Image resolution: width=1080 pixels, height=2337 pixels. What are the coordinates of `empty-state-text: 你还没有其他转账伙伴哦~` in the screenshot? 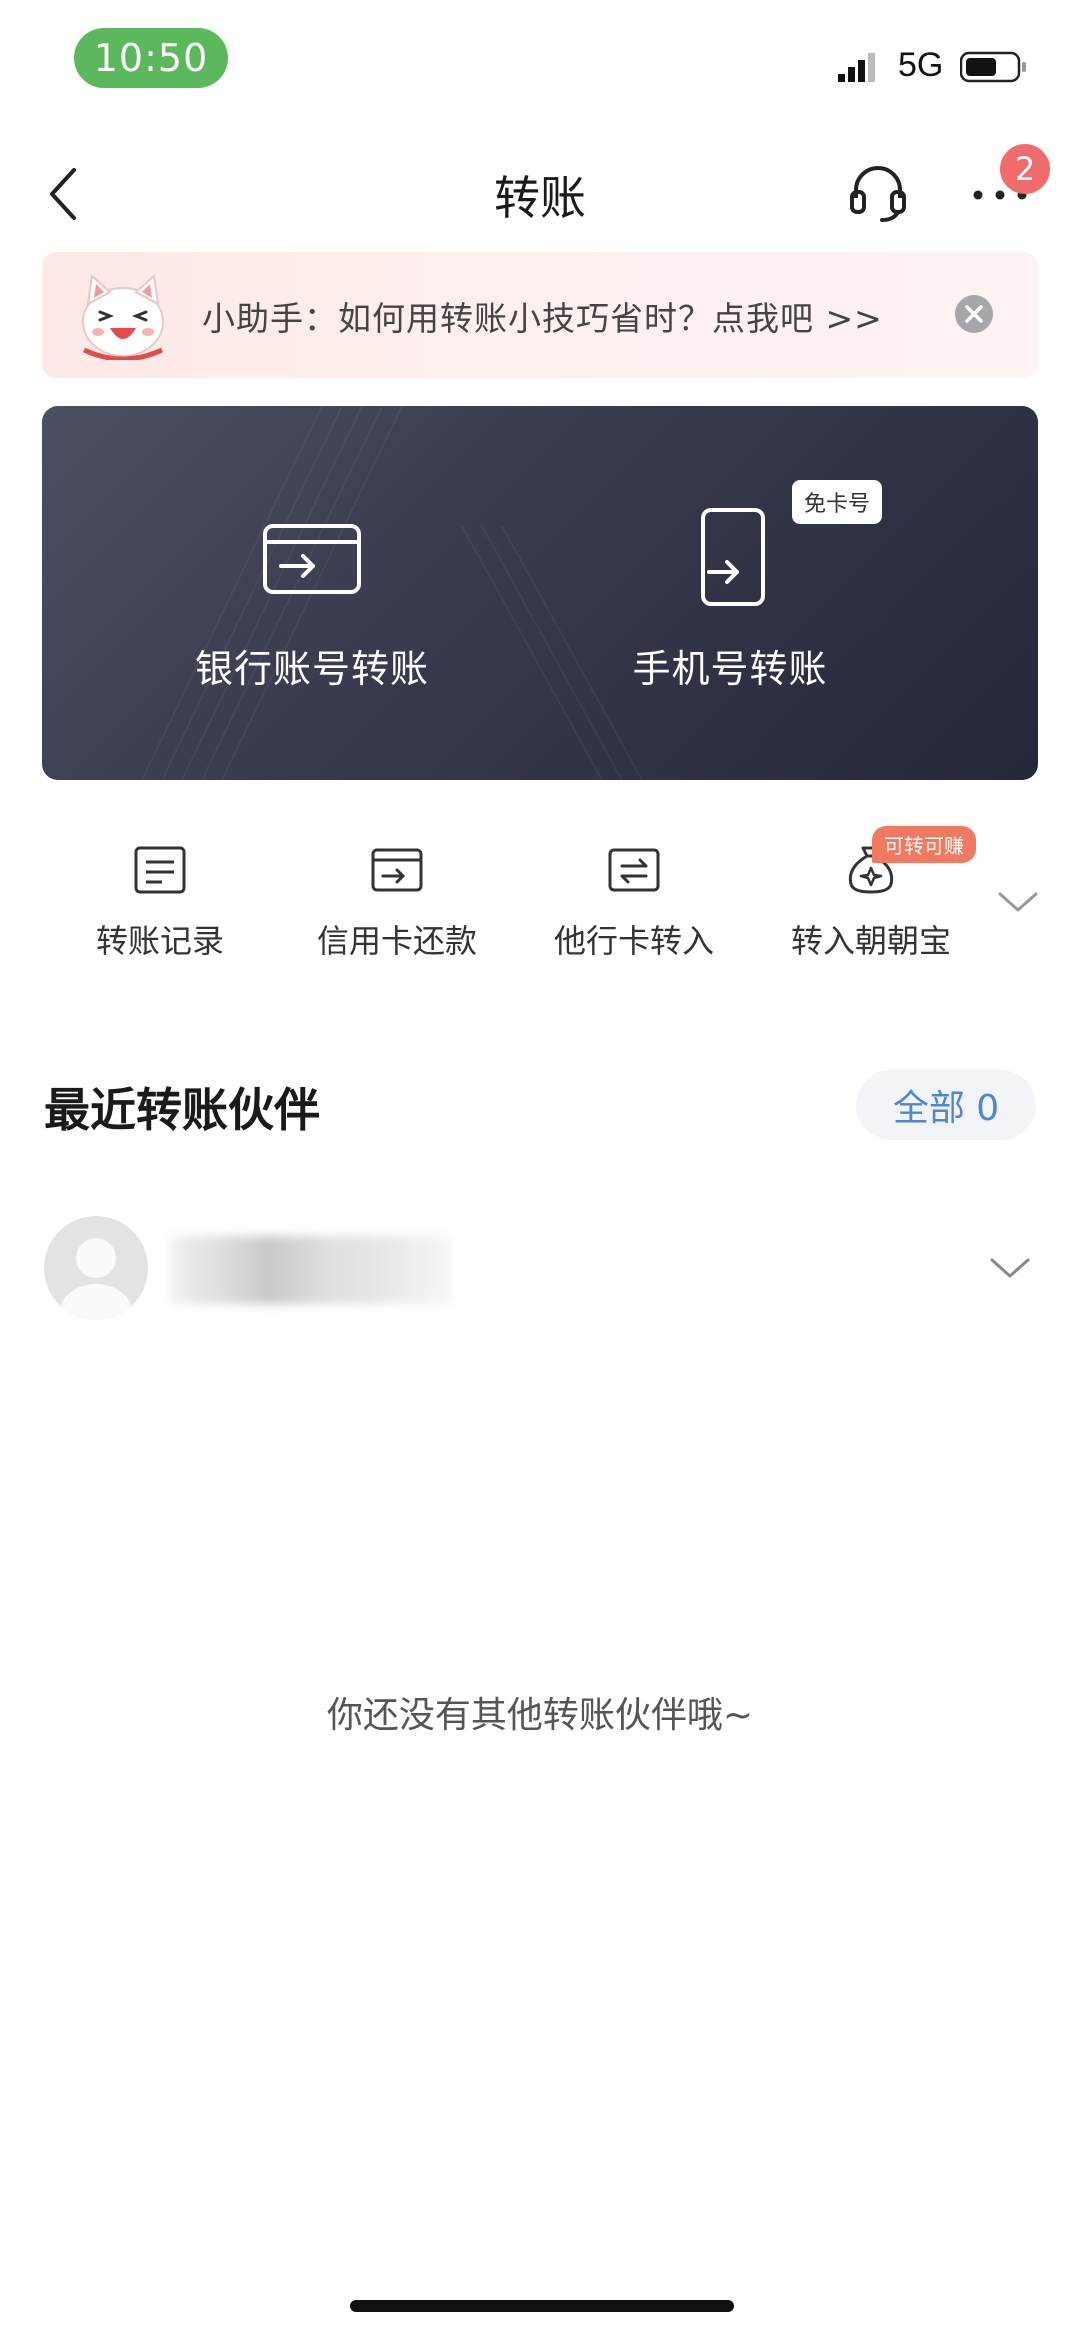 It's located at (540, 1715).